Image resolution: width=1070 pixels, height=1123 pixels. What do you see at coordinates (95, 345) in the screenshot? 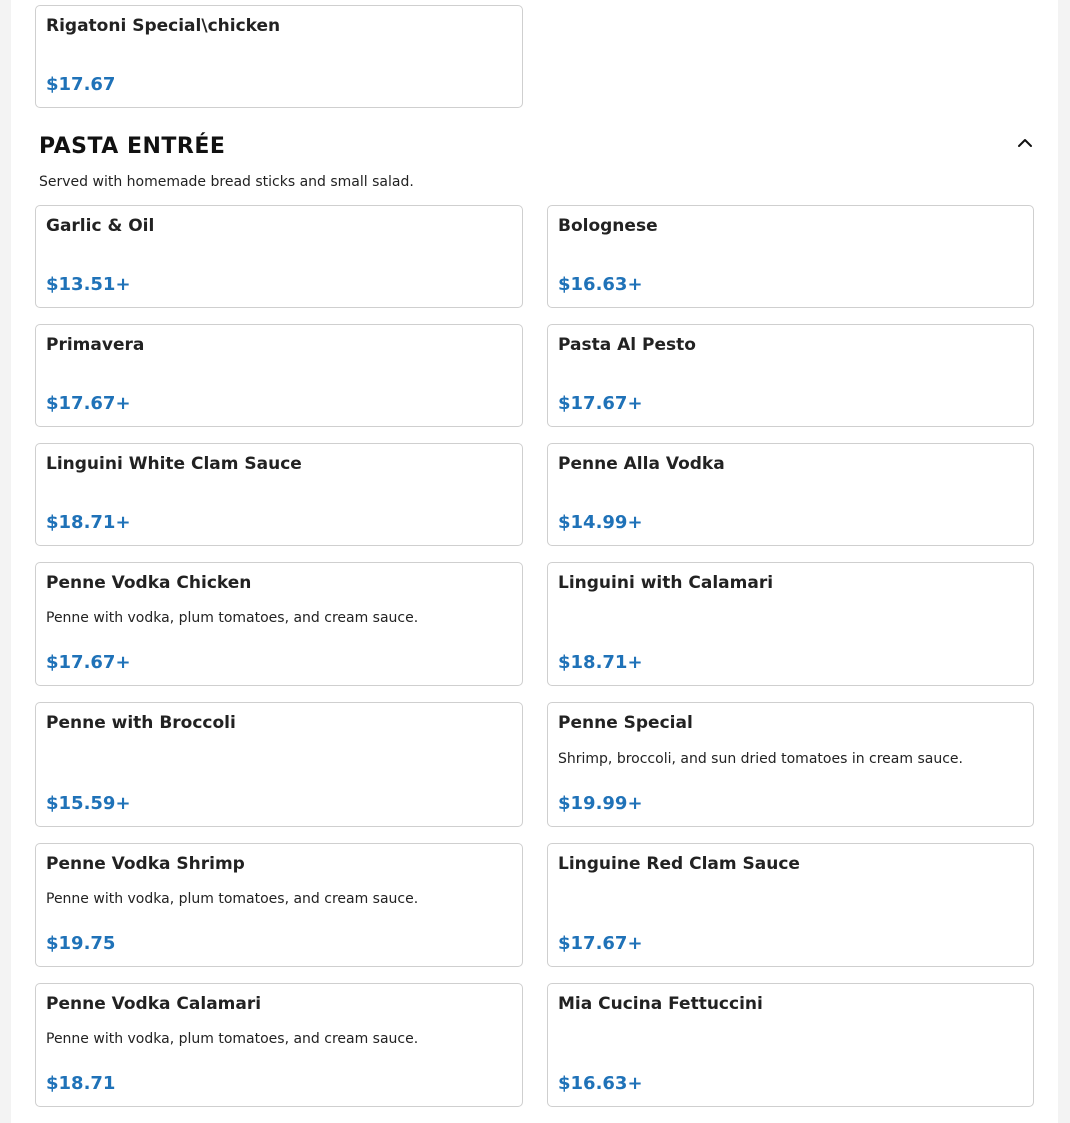
I see `item-name: Primavera` at bounding box center [95, 345].